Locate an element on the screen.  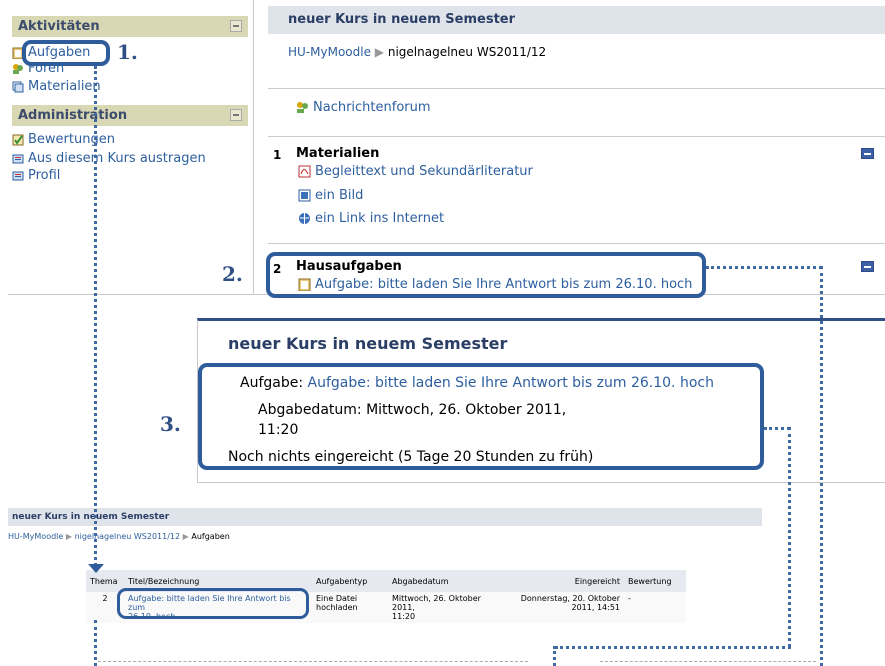
breadcrumb-page: Aufgaben is located at coordinates (210, 536).